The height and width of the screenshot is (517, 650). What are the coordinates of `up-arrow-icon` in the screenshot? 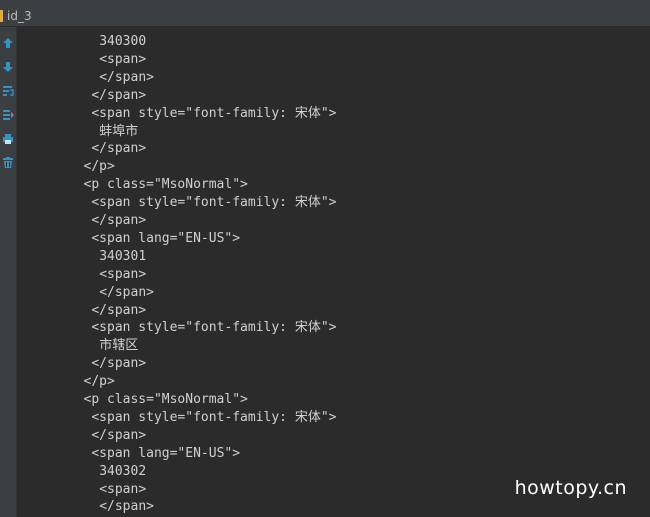 It's located at (8, 43).